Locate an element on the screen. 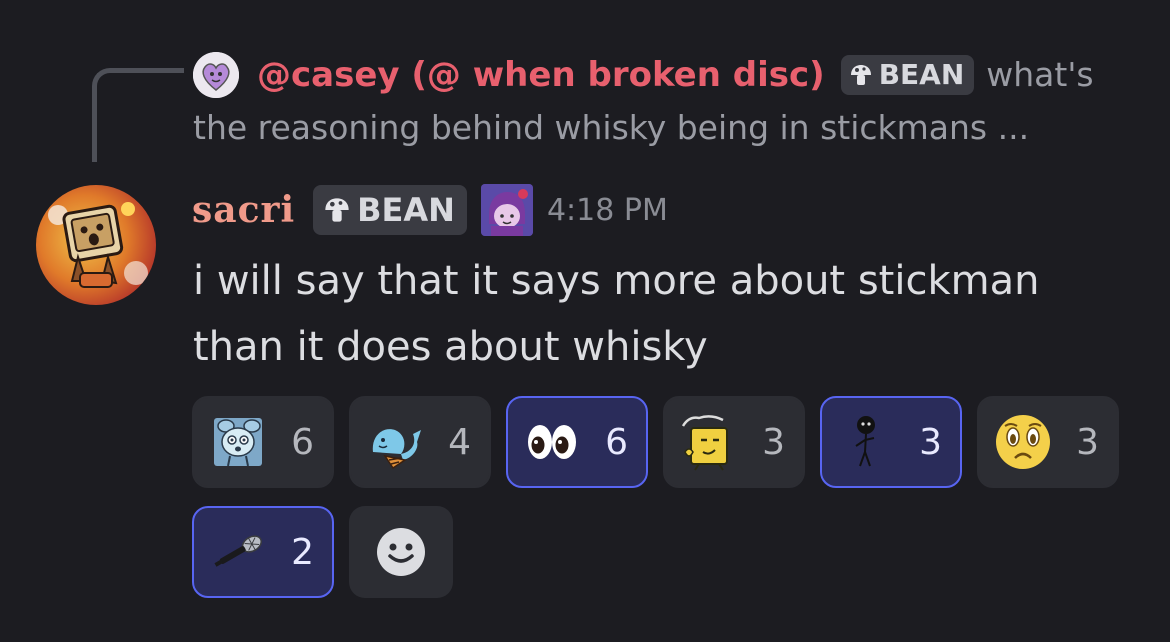 This screenshot has width=1170, height=642. reaction-shrimp: 4 is located at coordinates (420, 442).